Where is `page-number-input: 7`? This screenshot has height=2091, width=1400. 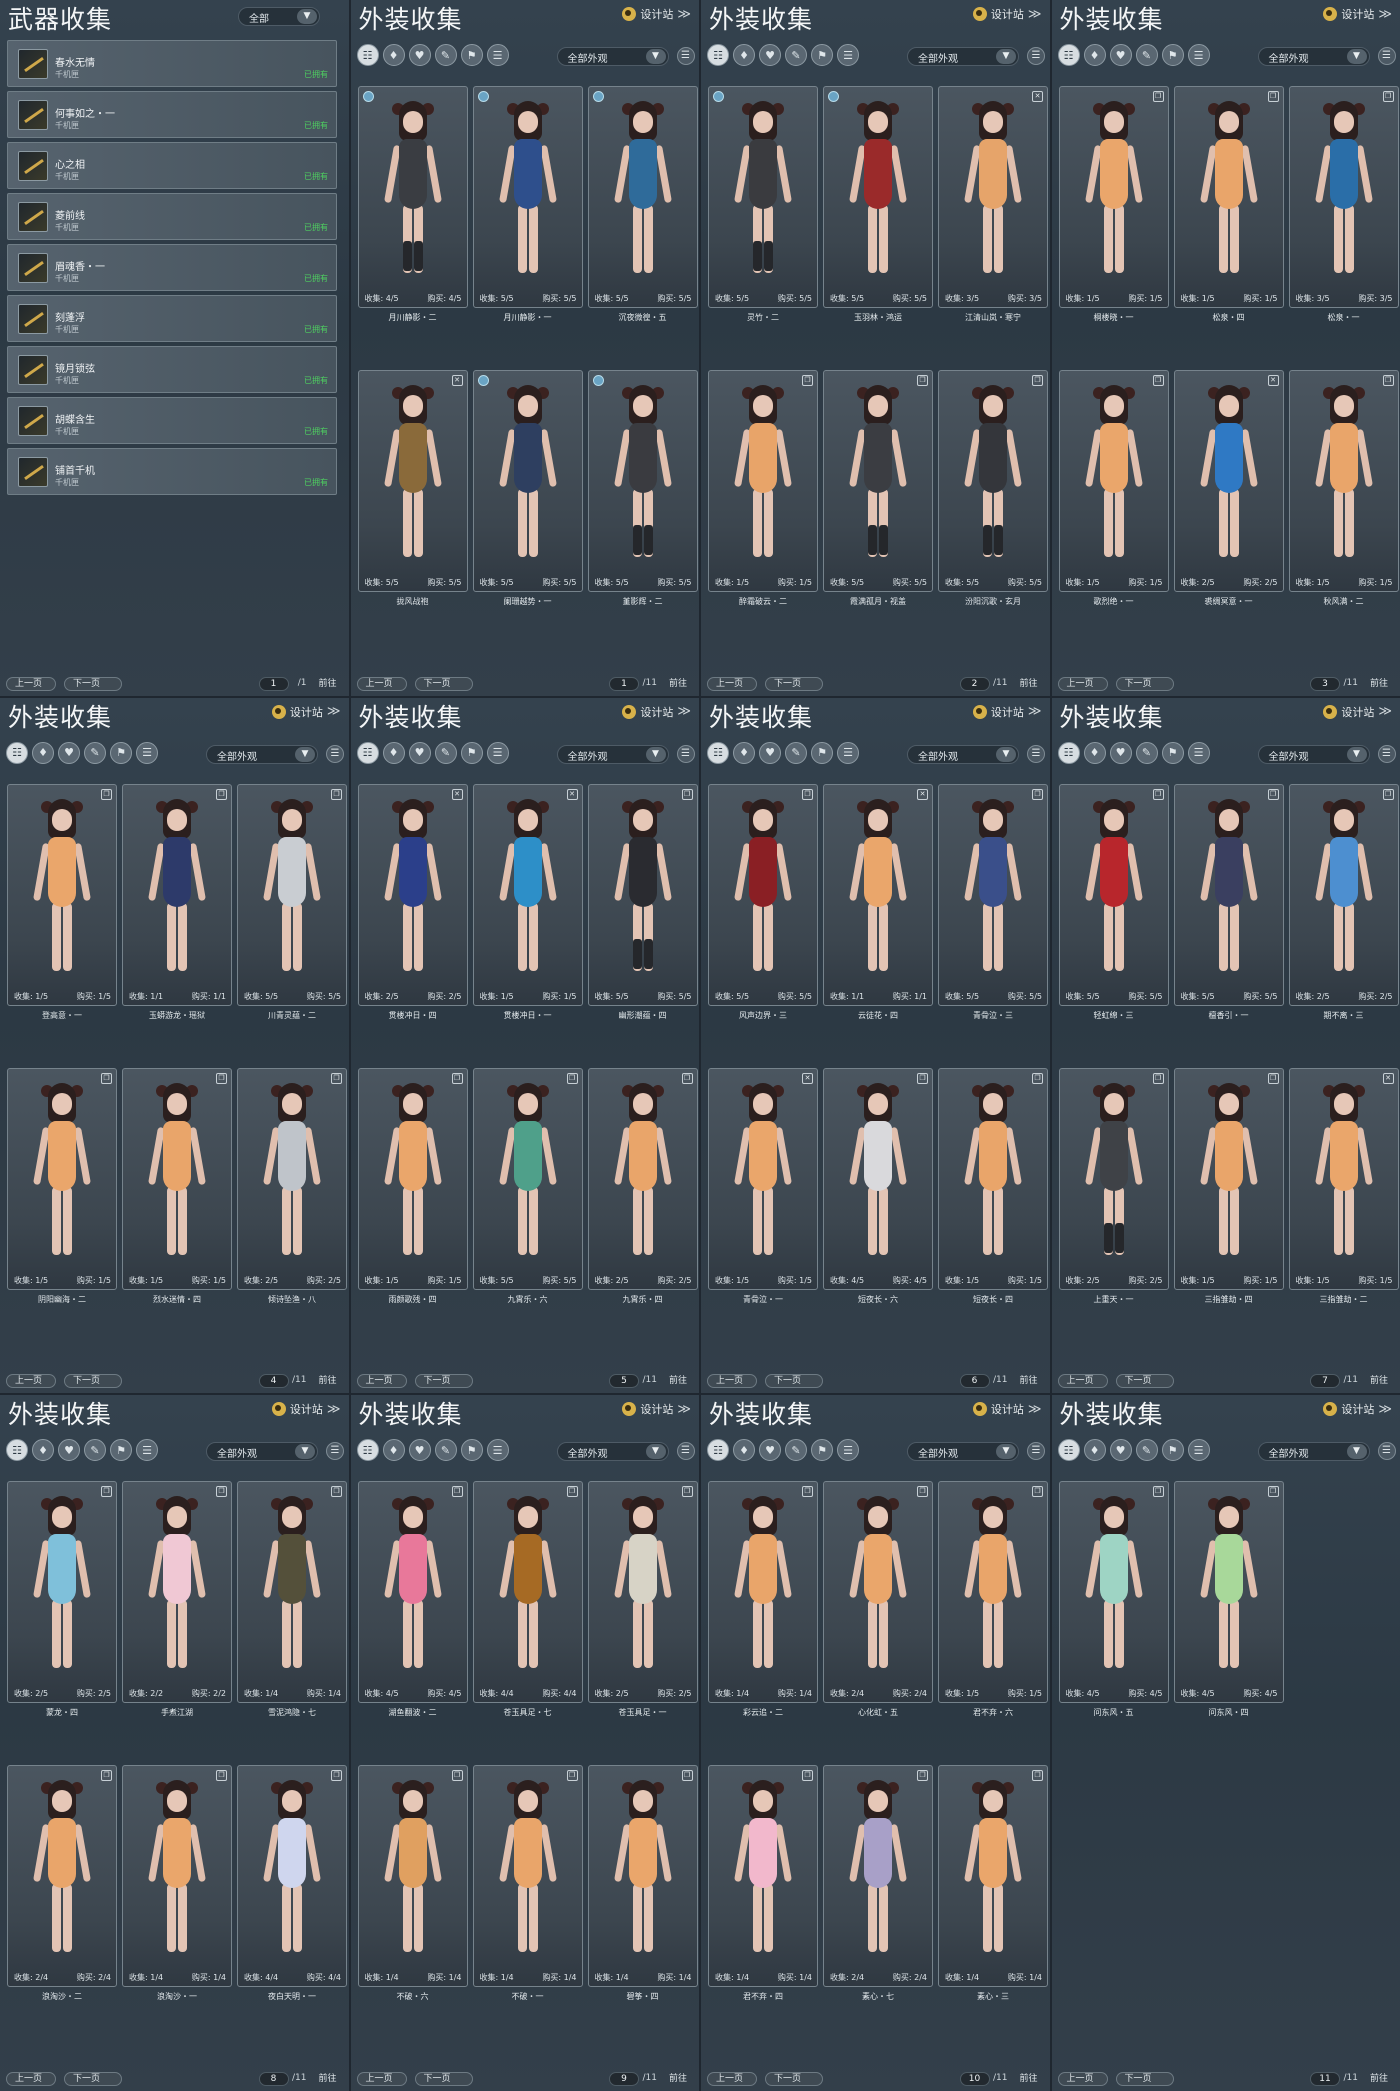 page-number-input: 7 is located at coordinates (1325, 1381).